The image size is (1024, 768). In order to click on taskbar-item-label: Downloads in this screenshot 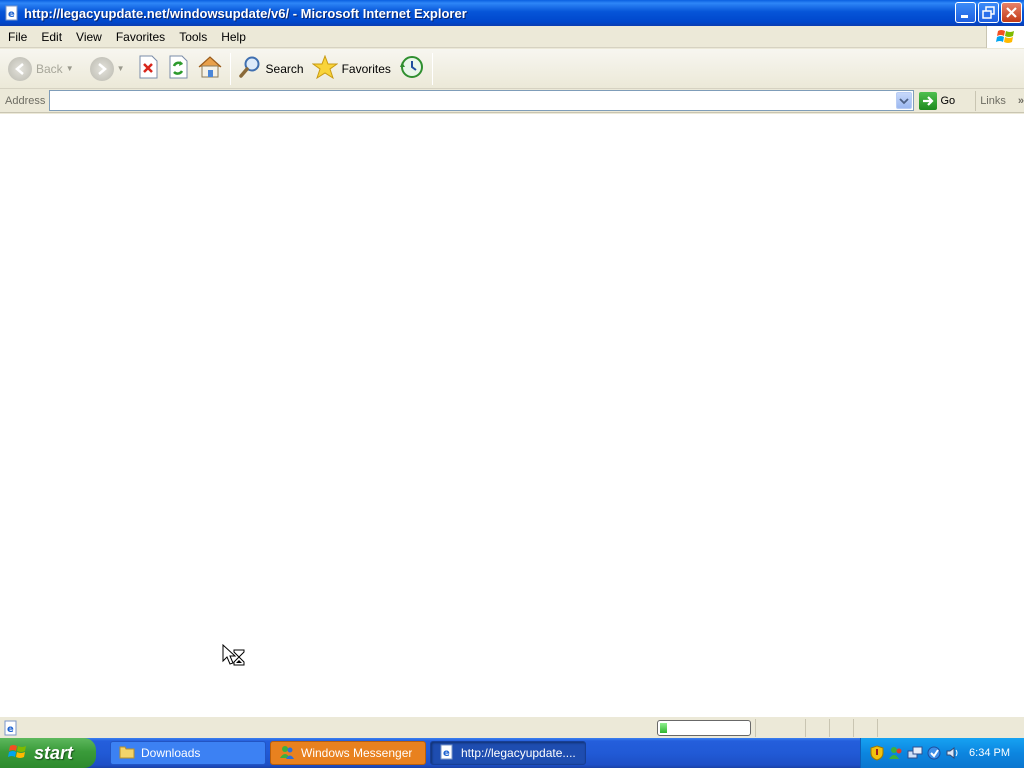, I will do `click(171, 753)`.